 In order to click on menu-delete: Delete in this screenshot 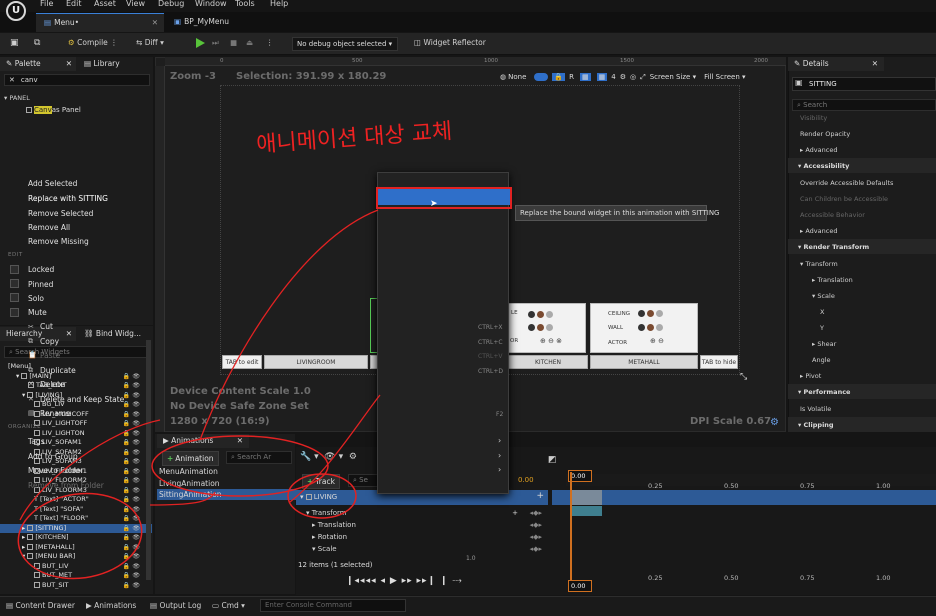, I will do `click(52, 384)`.